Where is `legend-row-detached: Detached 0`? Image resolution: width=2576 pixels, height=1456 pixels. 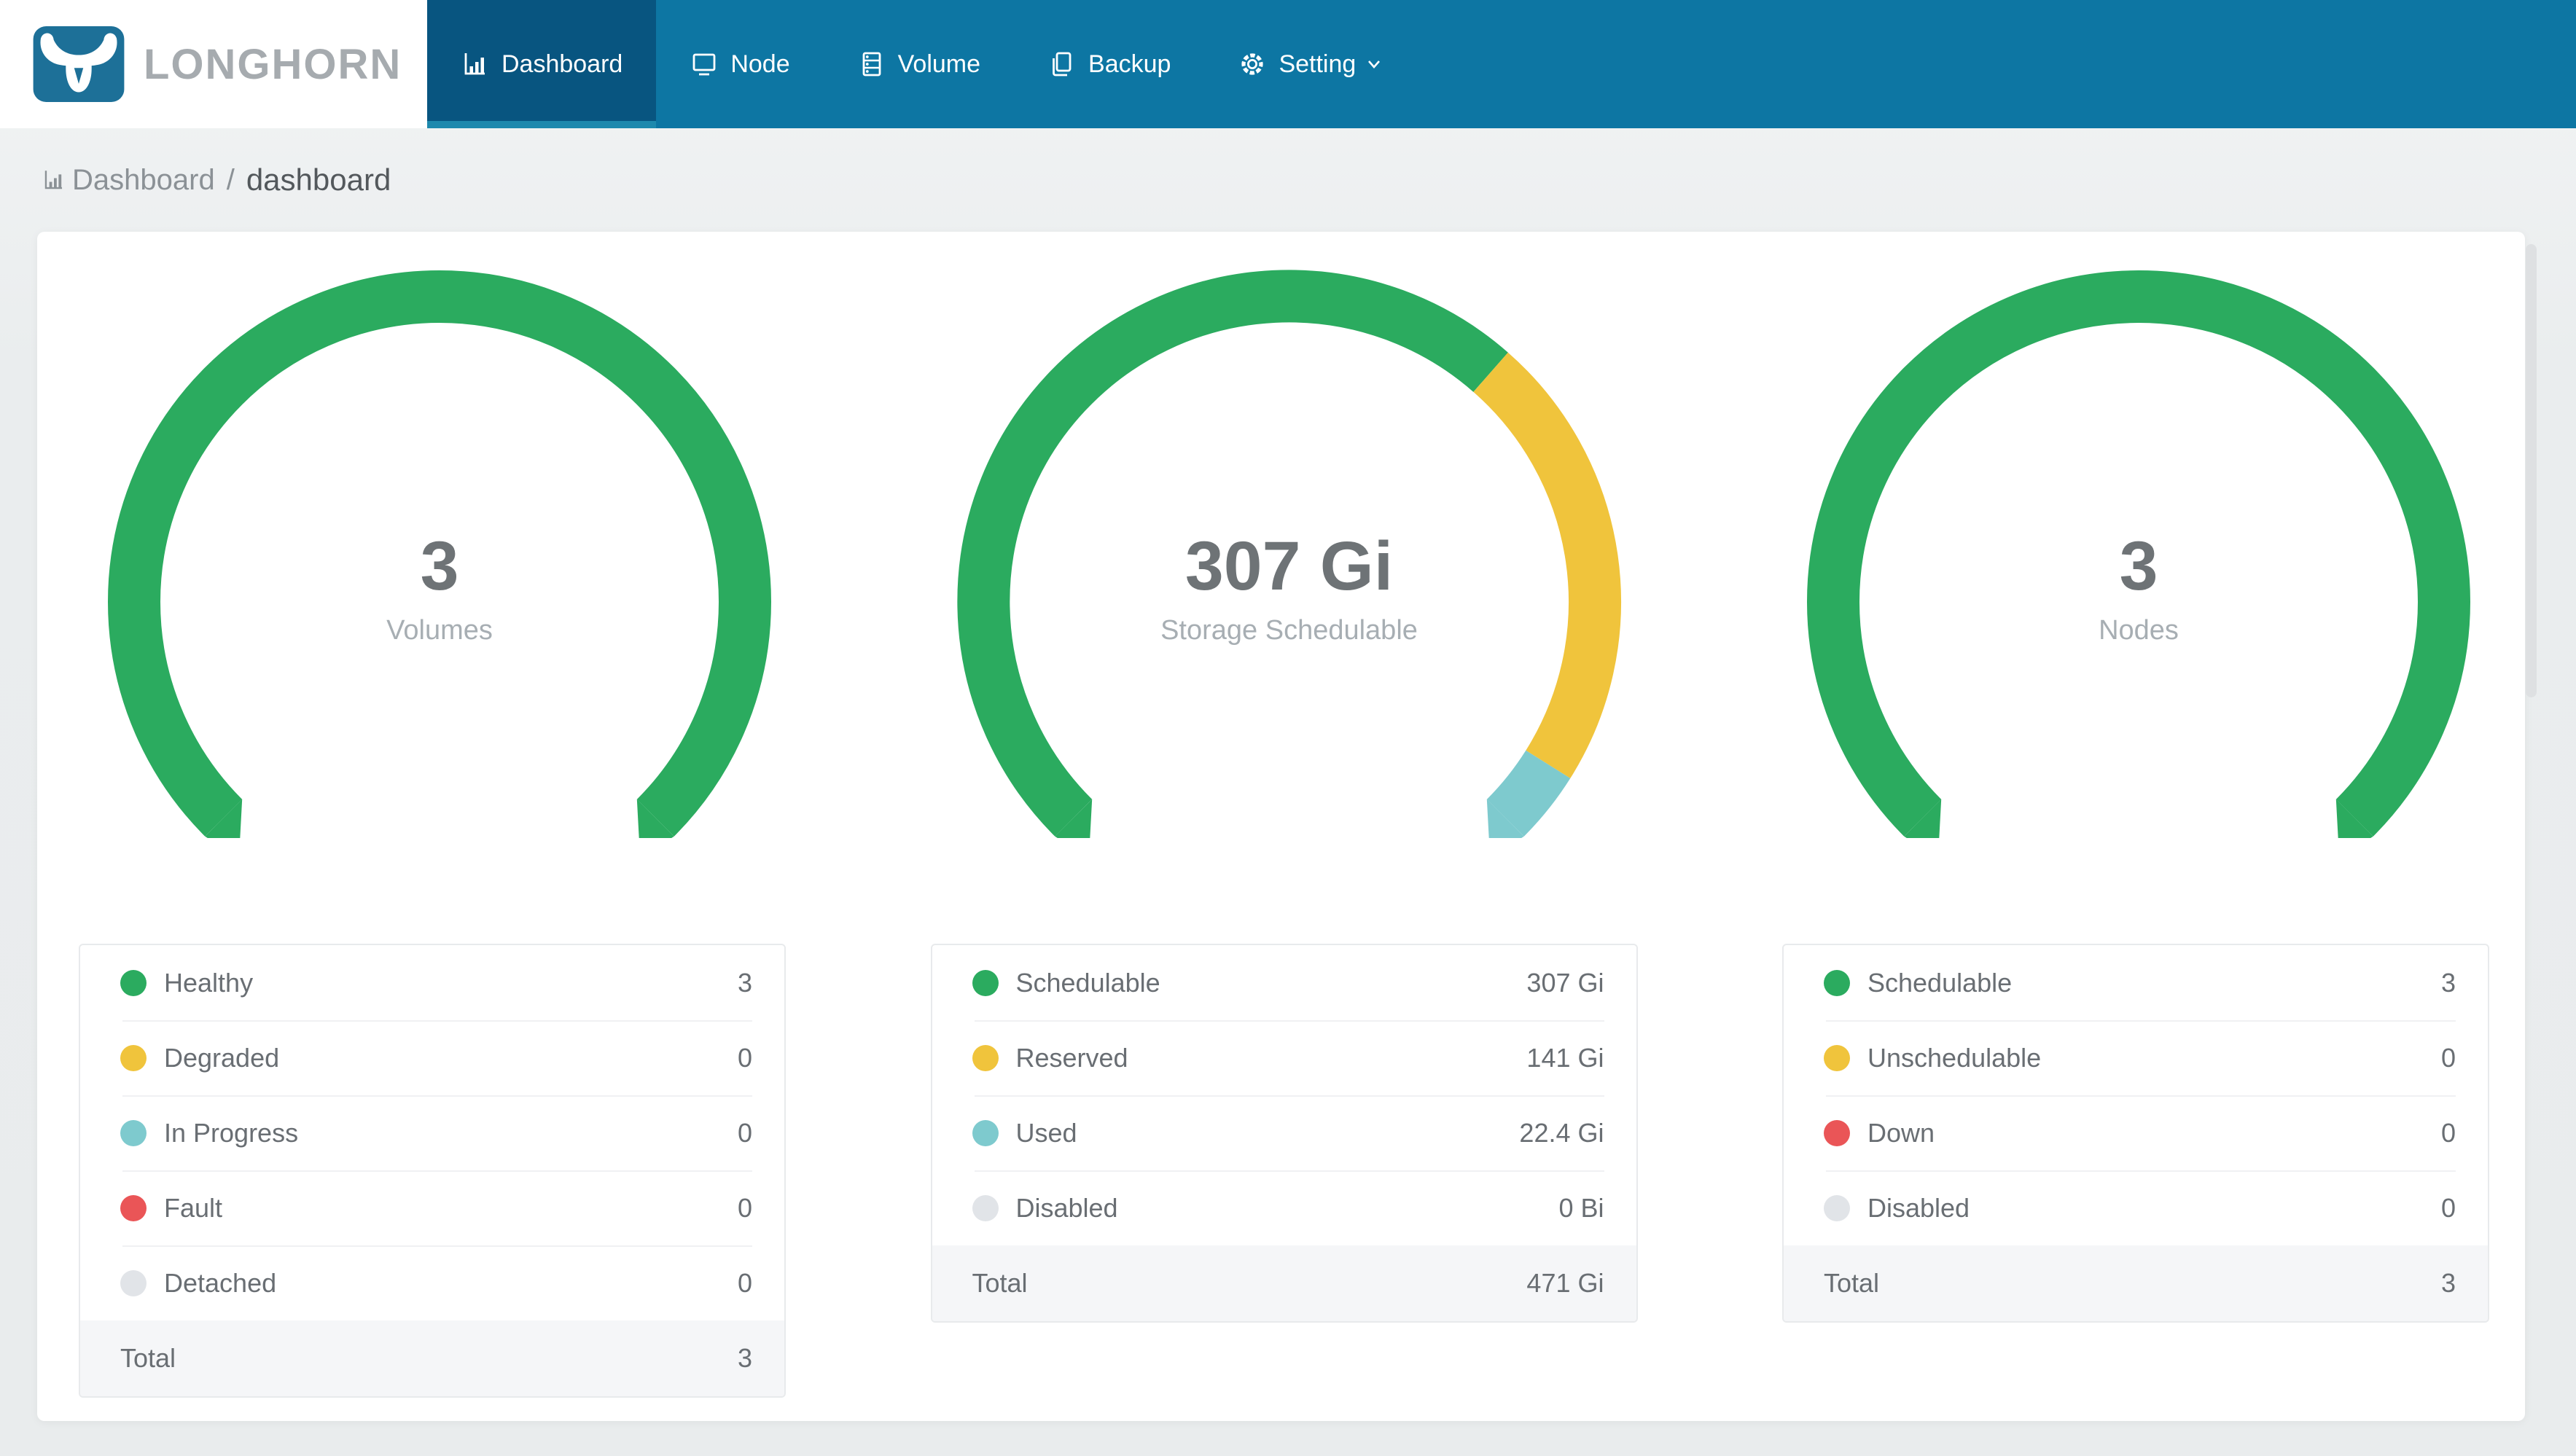 legend-row-detached: Detached 0 is located at coordinates (432, 1282).